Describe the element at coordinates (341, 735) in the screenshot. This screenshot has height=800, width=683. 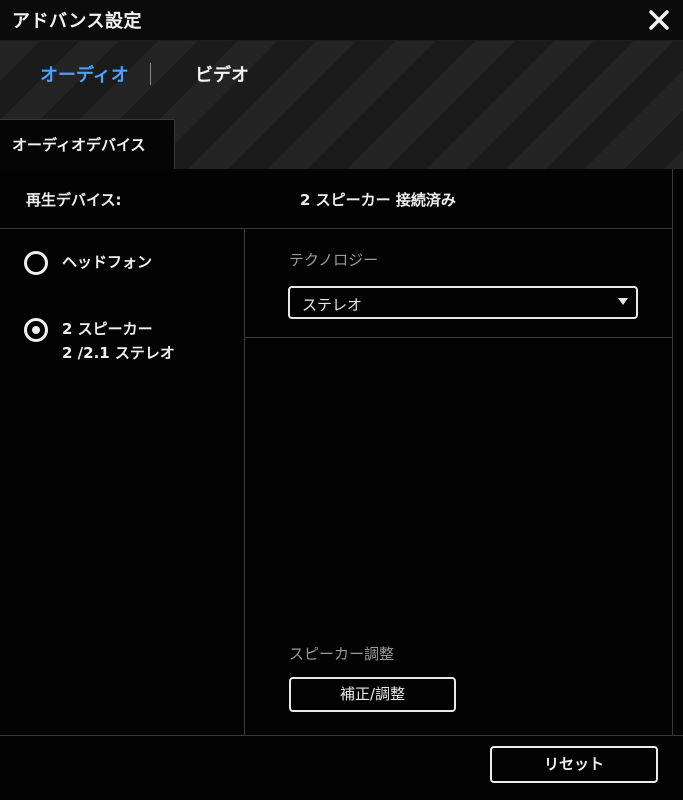
I see `footer-divider` at that location.